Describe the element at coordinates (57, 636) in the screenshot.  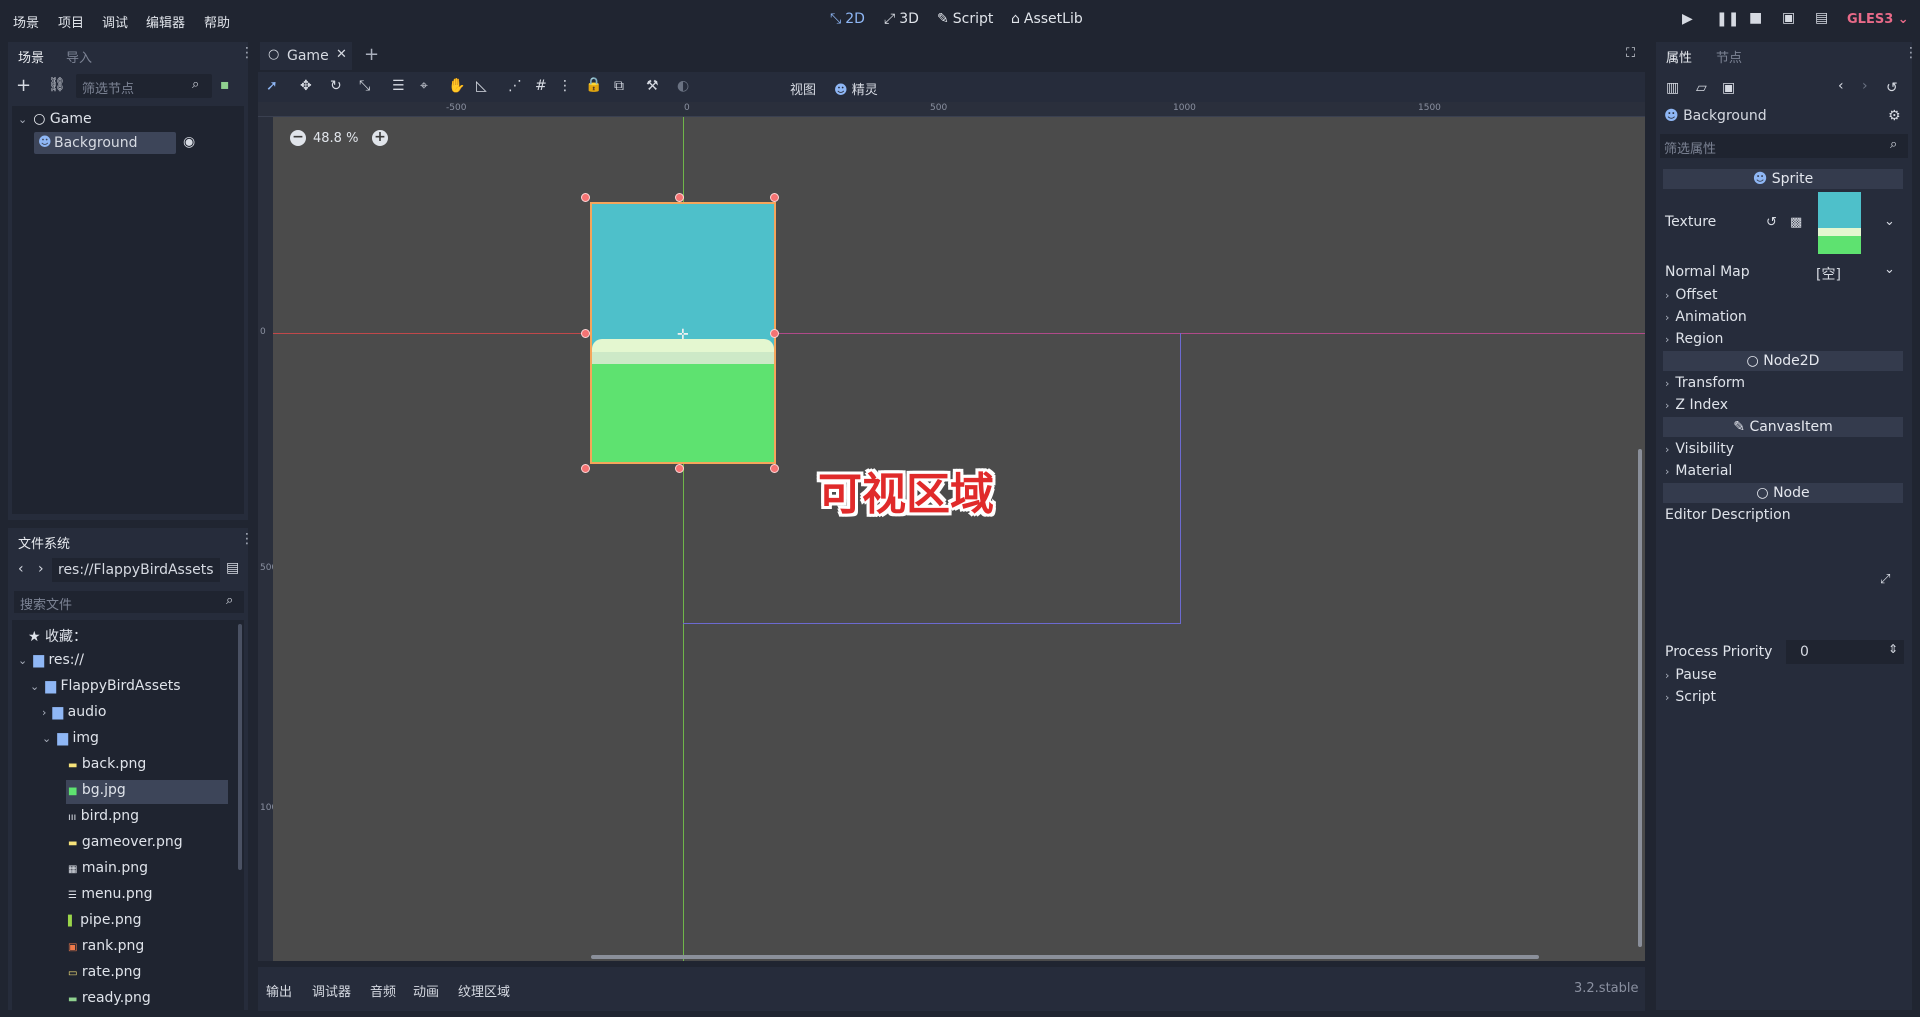
I see `favorites-item: ★ 收藏：` at that location.